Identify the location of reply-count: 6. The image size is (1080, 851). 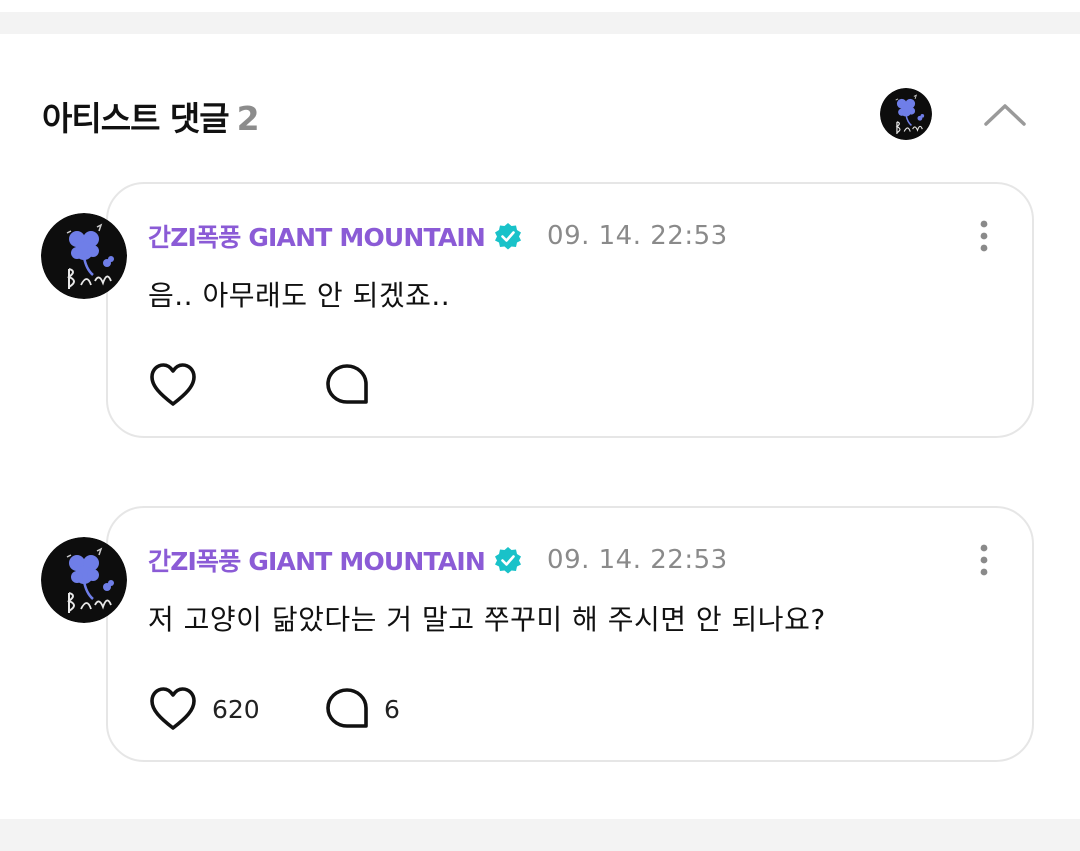
(392, 709).